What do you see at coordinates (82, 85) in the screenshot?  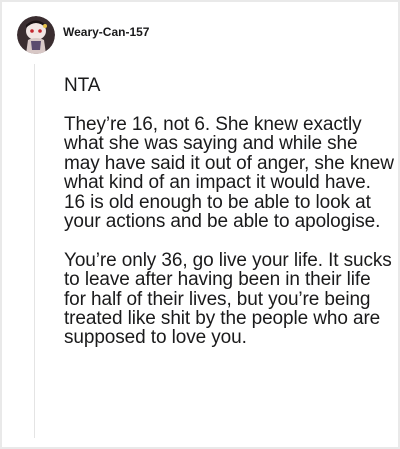 I see `comment-paragraph: NTA` at bounding box center [82, 85].